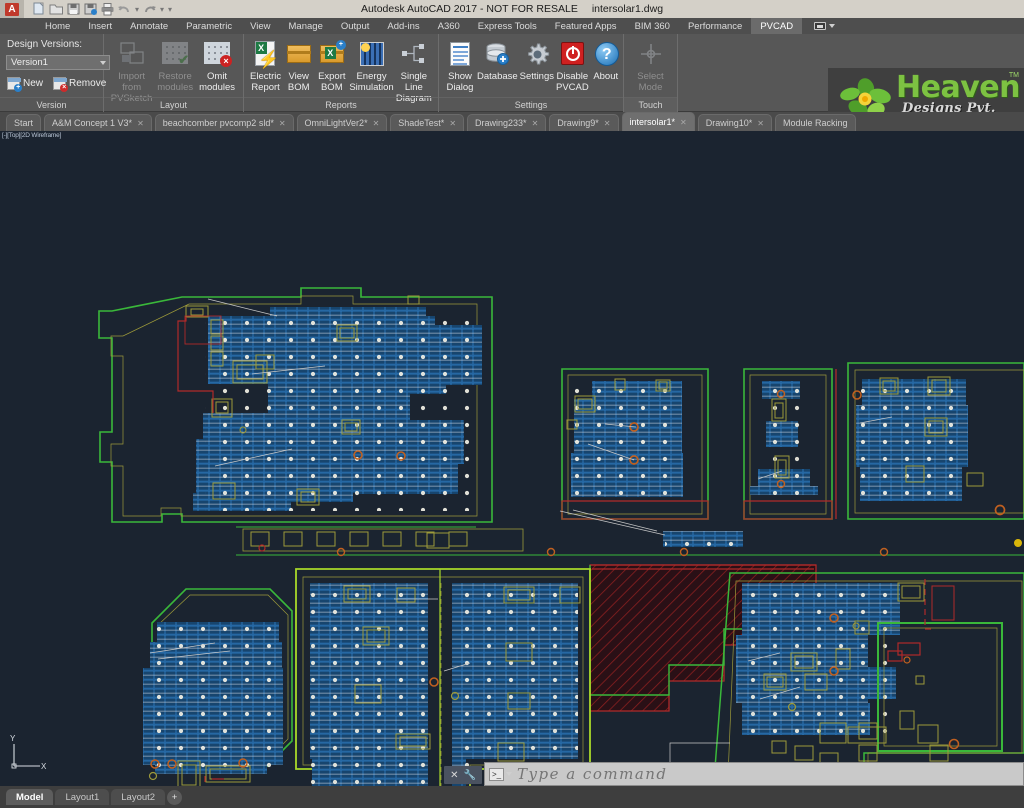  I want to click on file-tab-drawing9: Drawing9* ✕, so click(584, 122).